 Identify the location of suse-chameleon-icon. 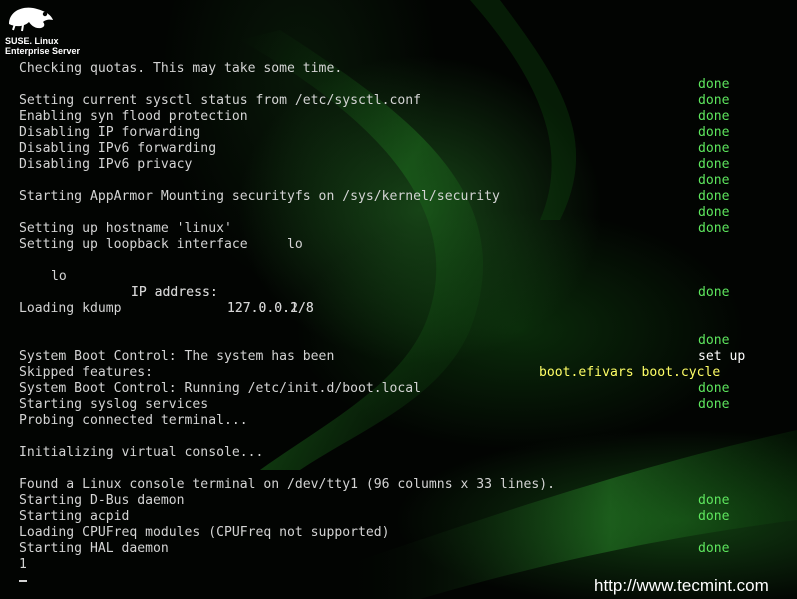
(31, 19).